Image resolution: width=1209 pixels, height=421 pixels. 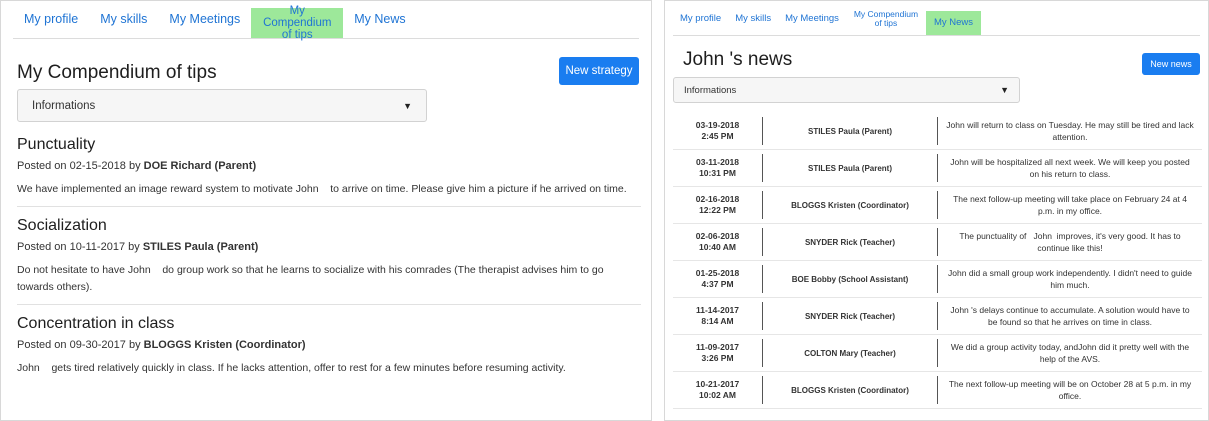 I want to click on page-title: My Compendium of tips, so click(x=117, y=72).